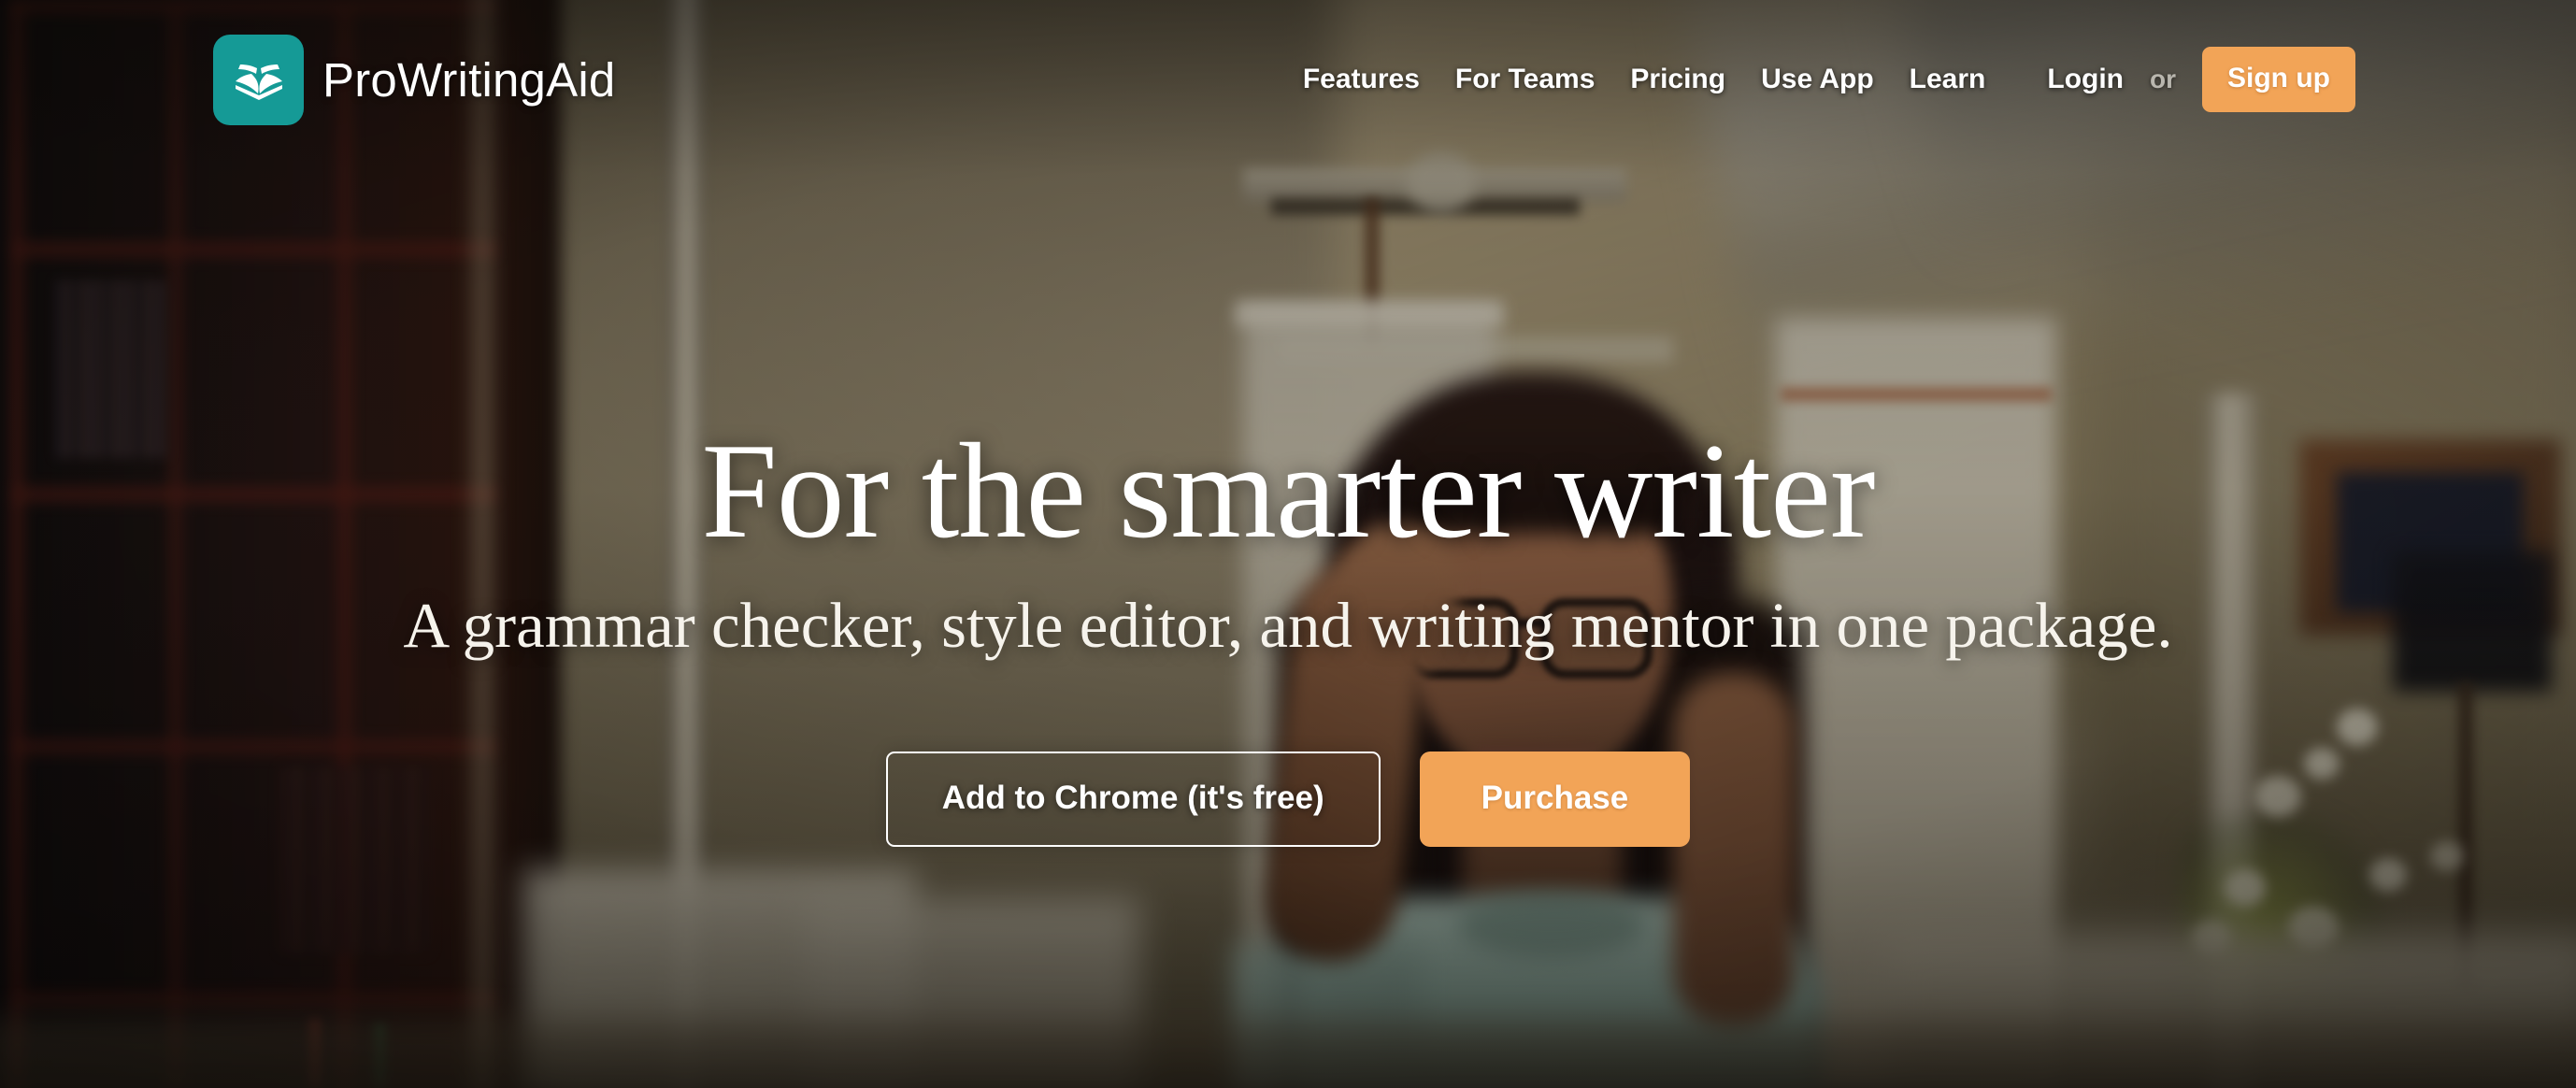 The image size is (2576, 1088). Describe the element at coordinates (1133, 799) in the screenshot. I see `add-to-chrome-button: Add to Chrome (it's free)` at that location.